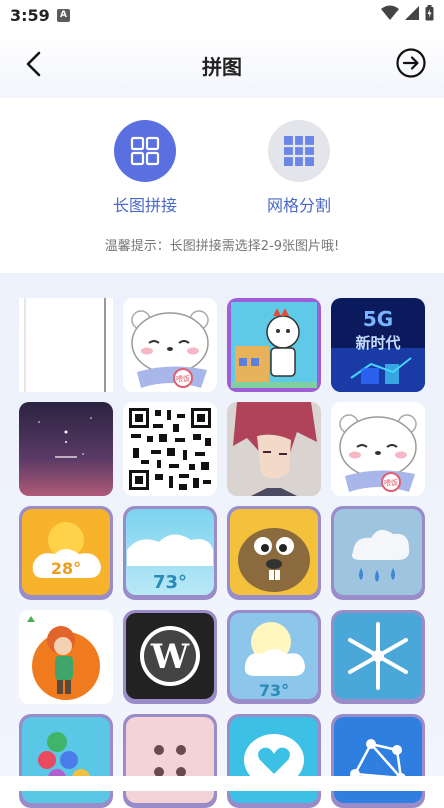 The image size is (444, 808). I want to click on sunny-weather-icon-photo: 28°, so click(66, 553).